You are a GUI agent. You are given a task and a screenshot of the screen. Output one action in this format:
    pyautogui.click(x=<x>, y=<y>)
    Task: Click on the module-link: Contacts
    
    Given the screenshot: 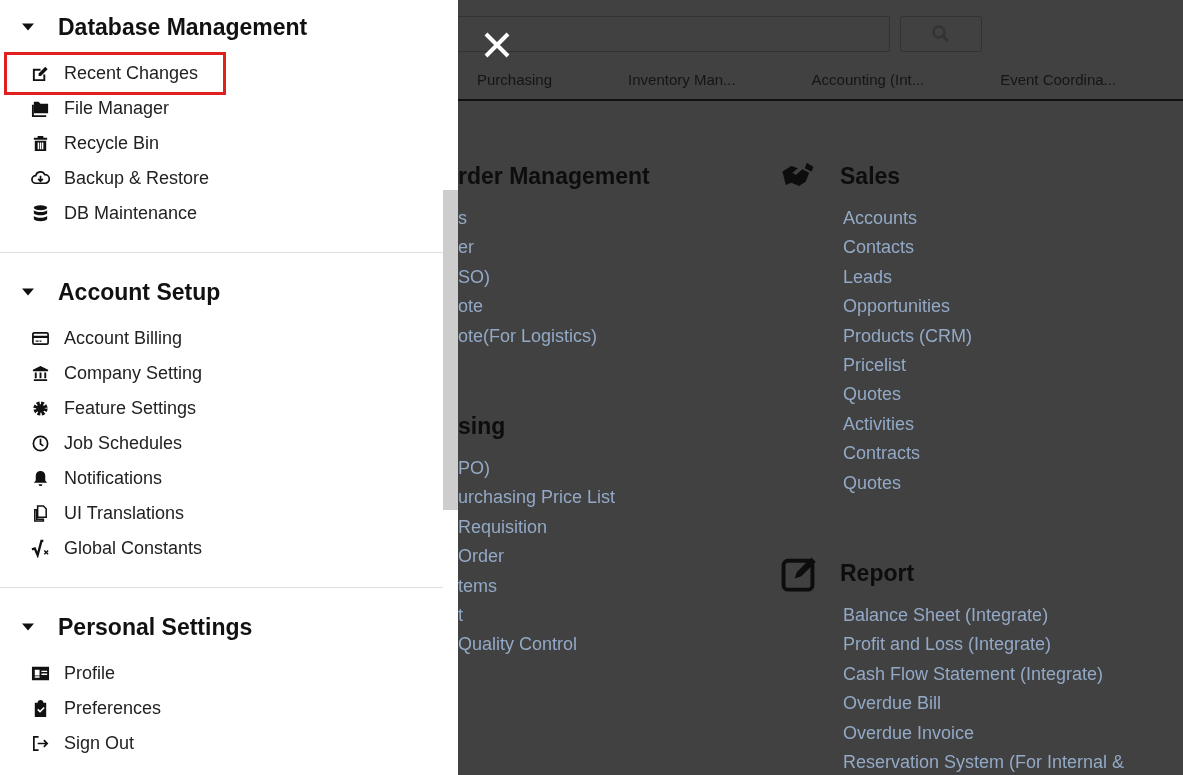 What is the action you would take?
    pyautogui.click(x=984, y=248)
    